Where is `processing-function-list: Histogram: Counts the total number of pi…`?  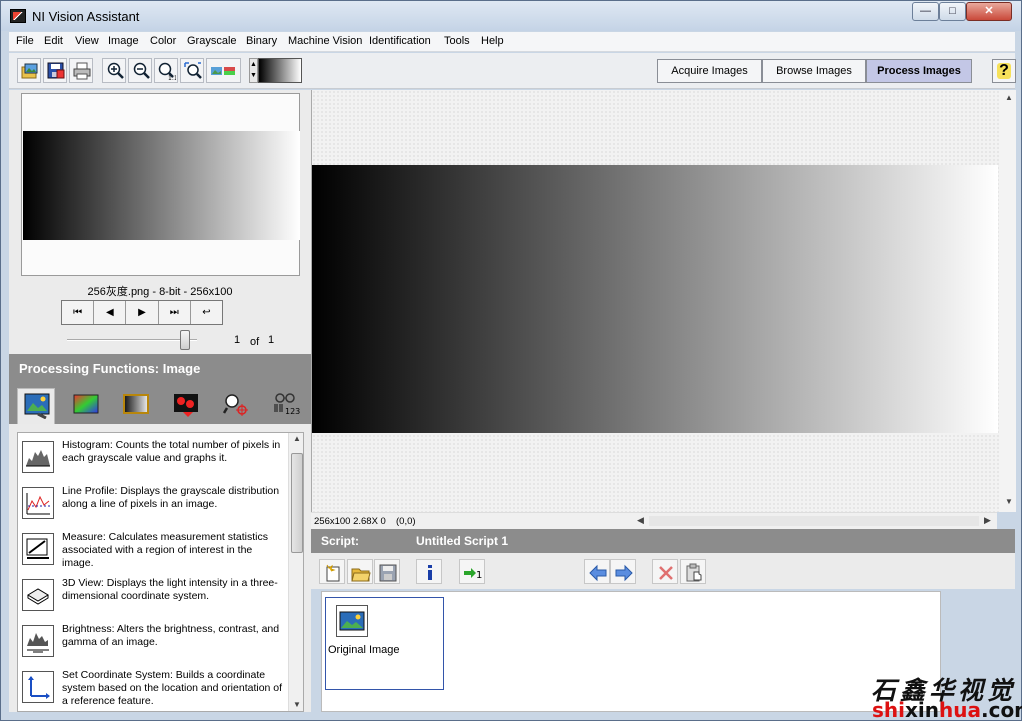 processing-function-list: Histogram: Counts the total number of pi… is located at coordinates (160, 572).